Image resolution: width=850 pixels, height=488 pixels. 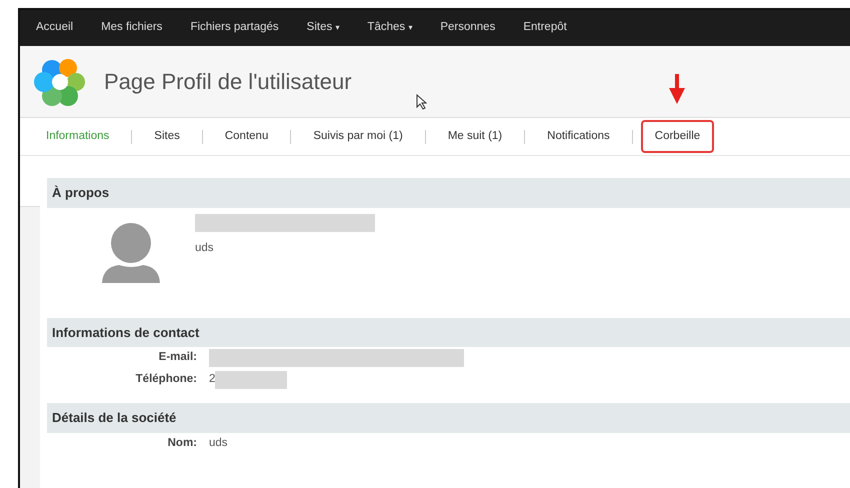 What do you see at coordinates (448, 332) in the screenshot?
I see `section-heading: Informations de contact` at bounding box center [448, 332].